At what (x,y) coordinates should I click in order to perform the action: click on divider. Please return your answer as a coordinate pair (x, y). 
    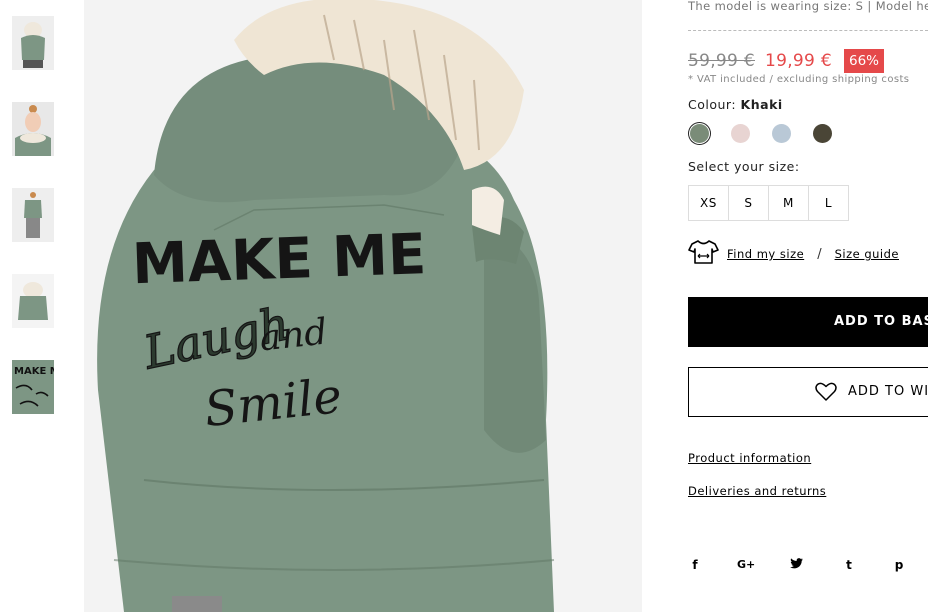
    Looking at the image, I should click on (808, 30).